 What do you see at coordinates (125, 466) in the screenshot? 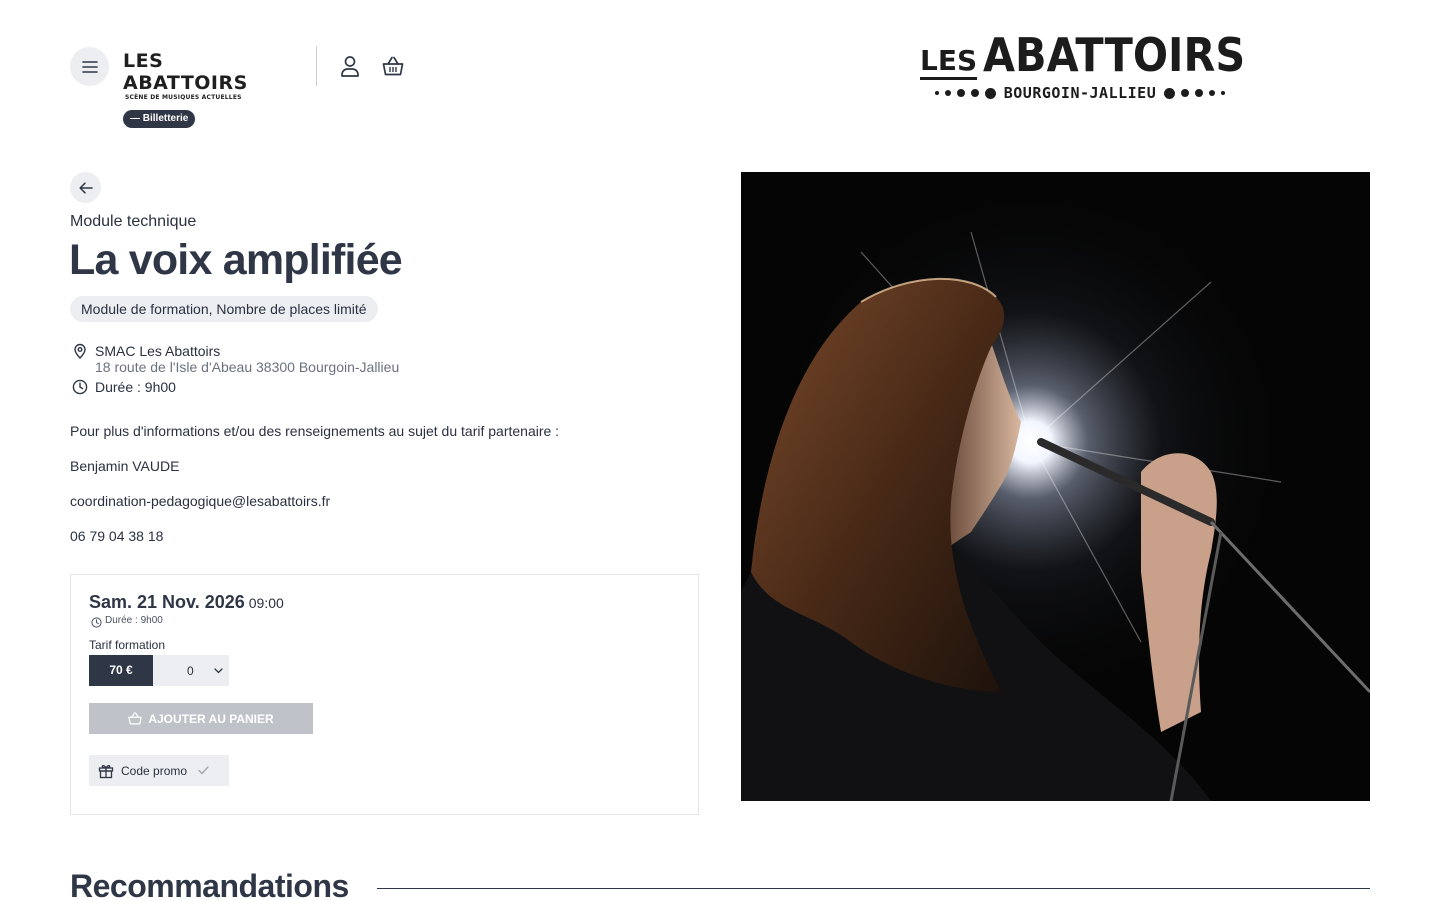
I see `contact-name: Benjamin VAUDE` at bounding box center [125, 466].